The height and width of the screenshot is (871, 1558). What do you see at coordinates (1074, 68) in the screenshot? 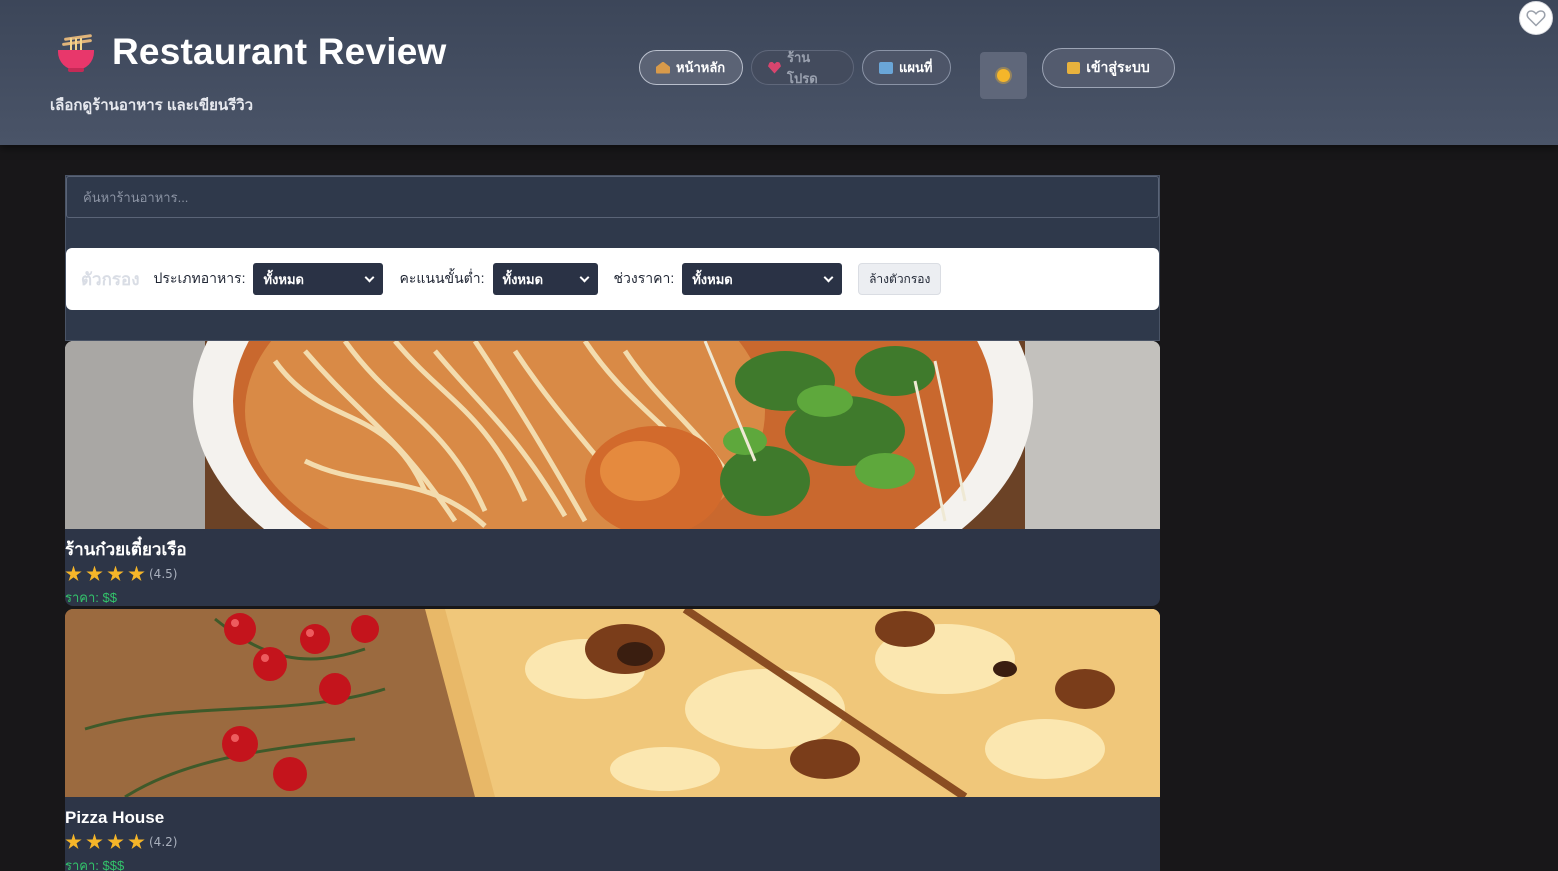
I see `lock-icon` at bounding box center [1074, 68].